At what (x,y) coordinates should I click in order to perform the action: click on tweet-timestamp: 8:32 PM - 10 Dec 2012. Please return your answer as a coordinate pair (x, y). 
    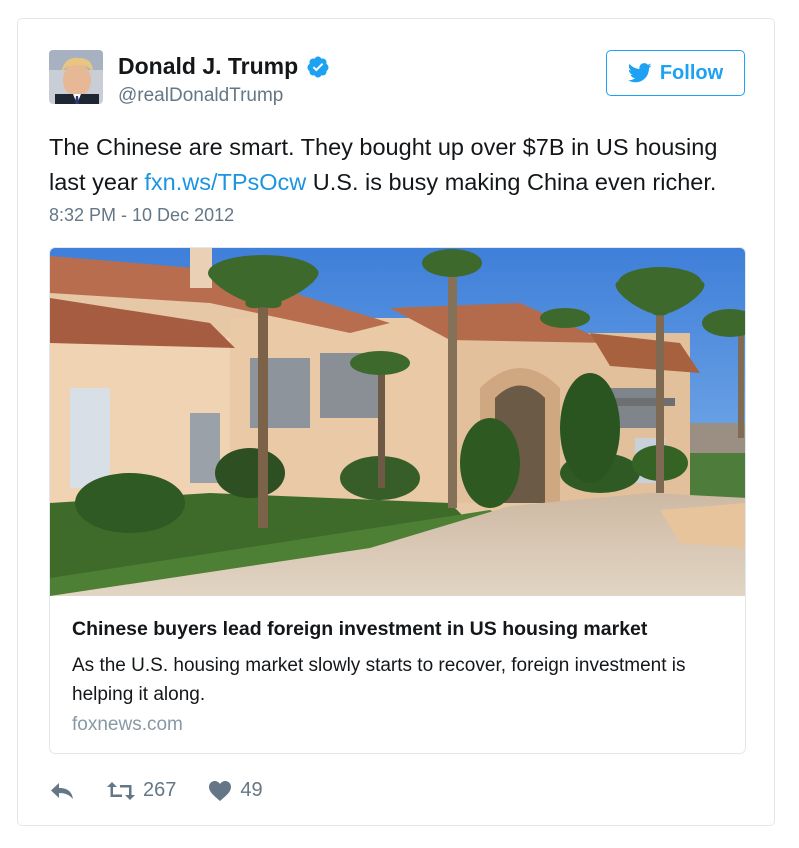
    Looking at the image, I should click on (141, 215).